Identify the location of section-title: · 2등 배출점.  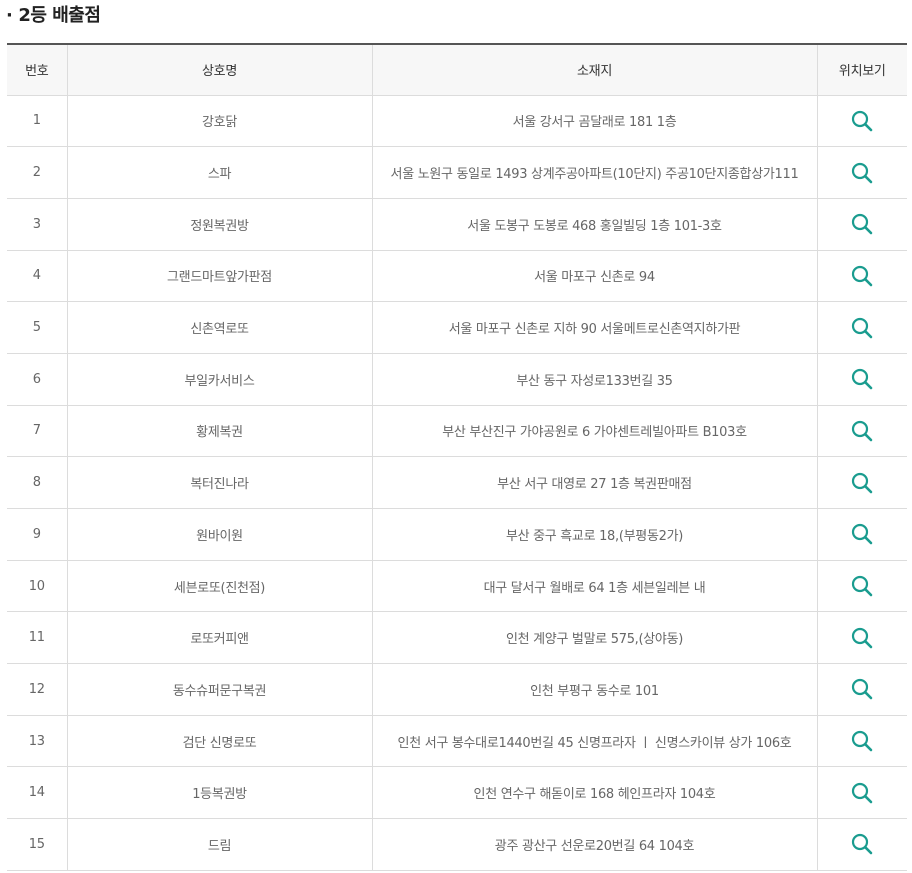
(53, 16).